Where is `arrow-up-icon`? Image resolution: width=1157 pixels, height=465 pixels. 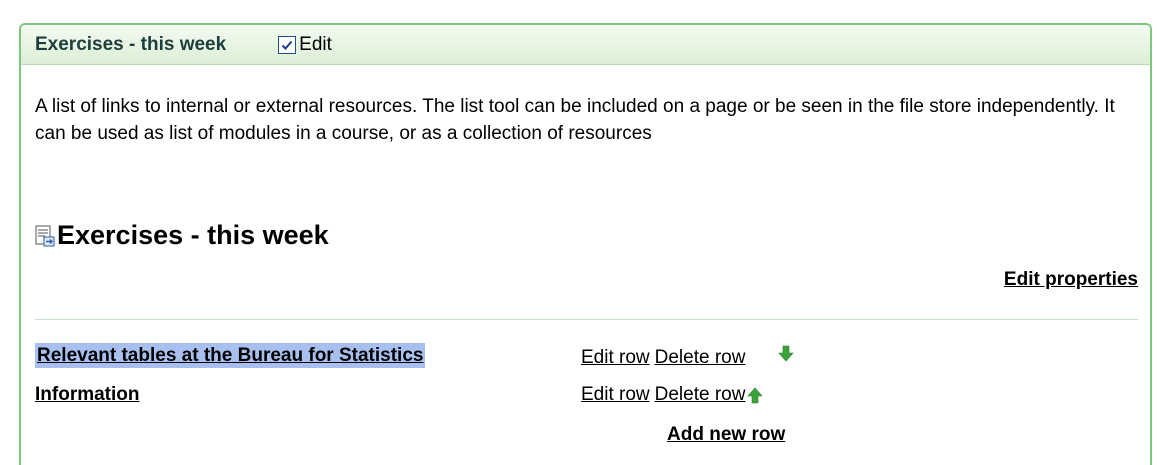 arrow-up-icon is located at coordinates (755, 395).